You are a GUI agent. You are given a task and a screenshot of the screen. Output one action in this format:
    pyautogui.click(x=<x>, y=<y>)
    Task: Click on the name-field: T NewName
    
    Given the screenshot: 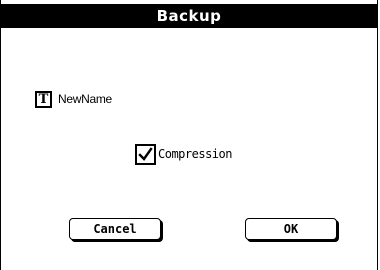 What is the action you would take?
    pyautogui.click(x=73, y=99)
    